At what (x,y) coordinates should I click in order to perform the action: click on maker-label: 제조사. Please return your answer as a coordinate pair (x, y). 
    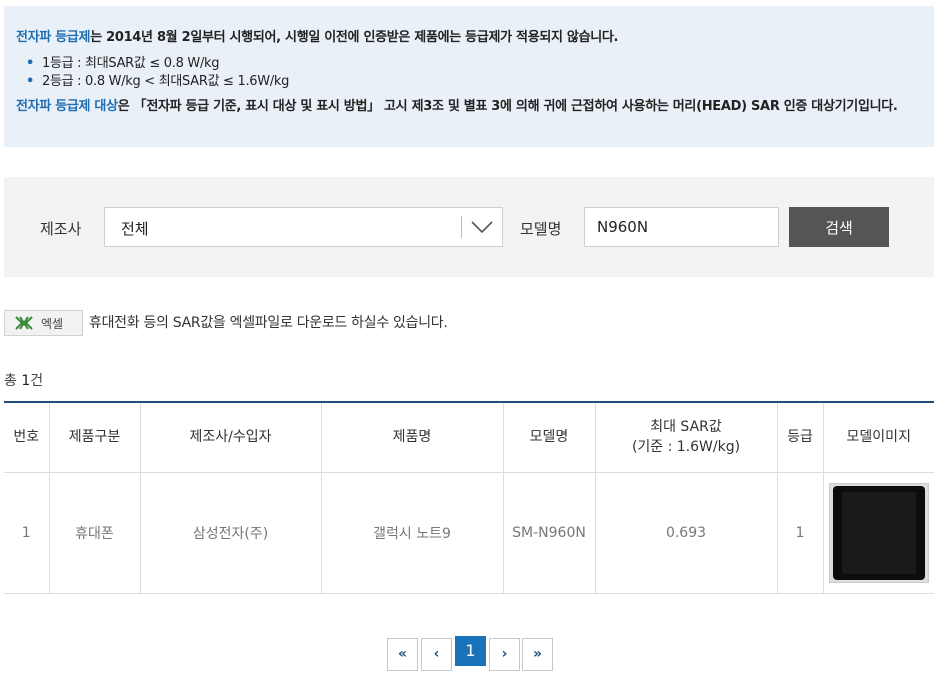
    Looking at the image, I should click on (61, 229).